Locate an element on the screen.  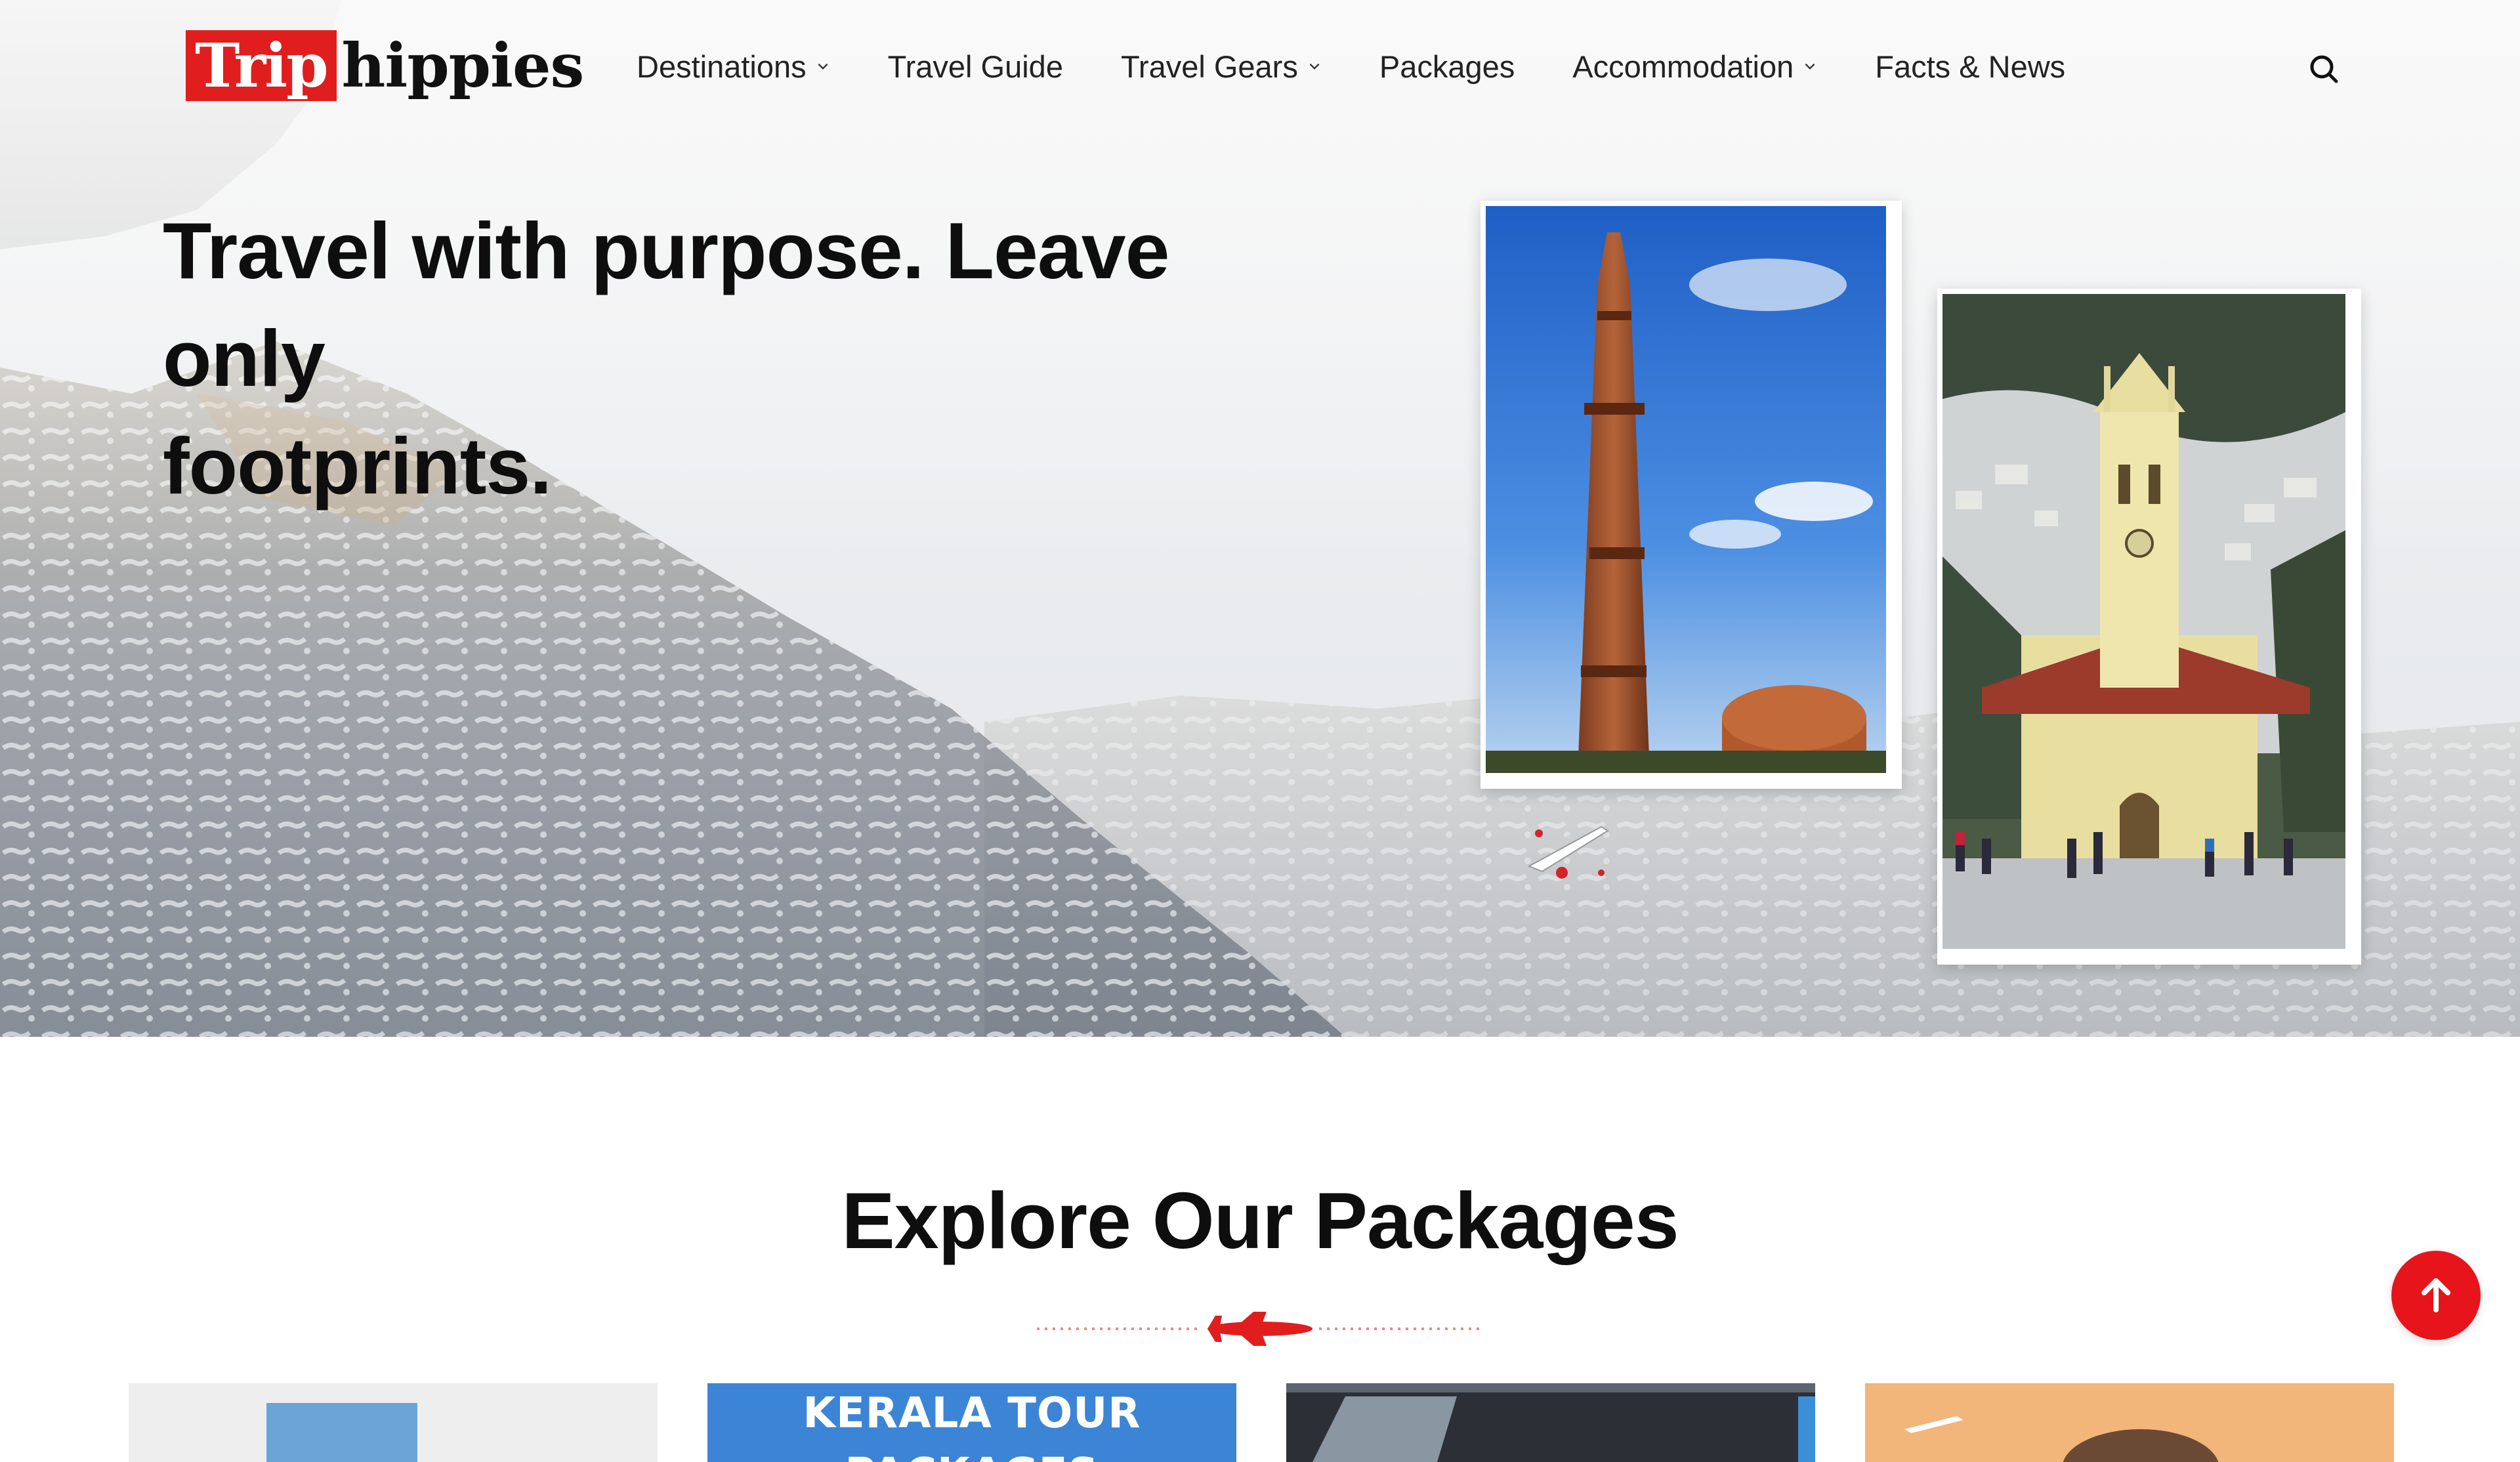
nav-item-facts-news: Facts & News is located at coordinates (1970, 67).